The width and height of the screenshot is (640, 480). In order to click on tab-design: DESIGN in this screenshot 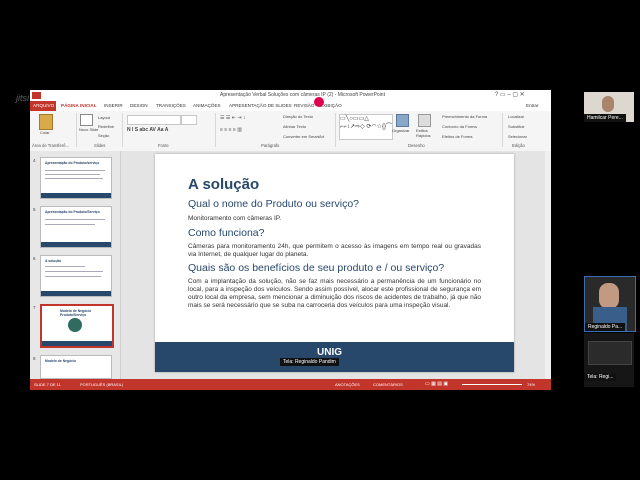, I will do `click(139, 105)`.